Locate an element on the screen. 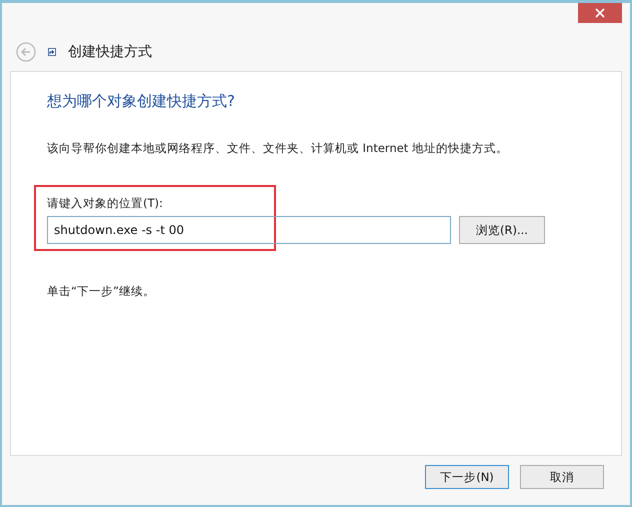 The height and width of the screenshot is (507, 632). page-heading: 想为哪个对象创建快捷方式? is located at coordinates (141, 101).